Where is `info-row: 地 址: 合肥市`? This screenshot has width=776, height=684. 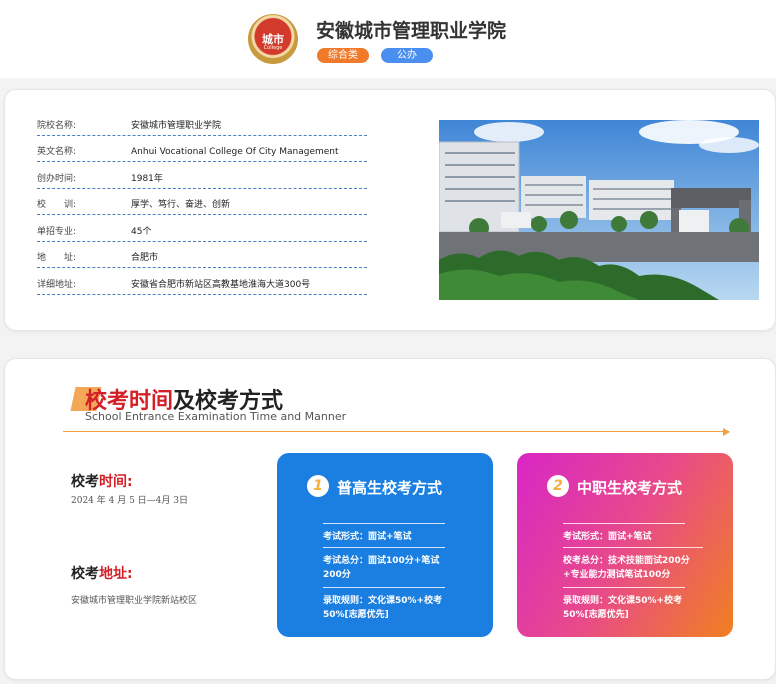
info-row: 地 址: 合肥市 is located at coordinates (202, 255).